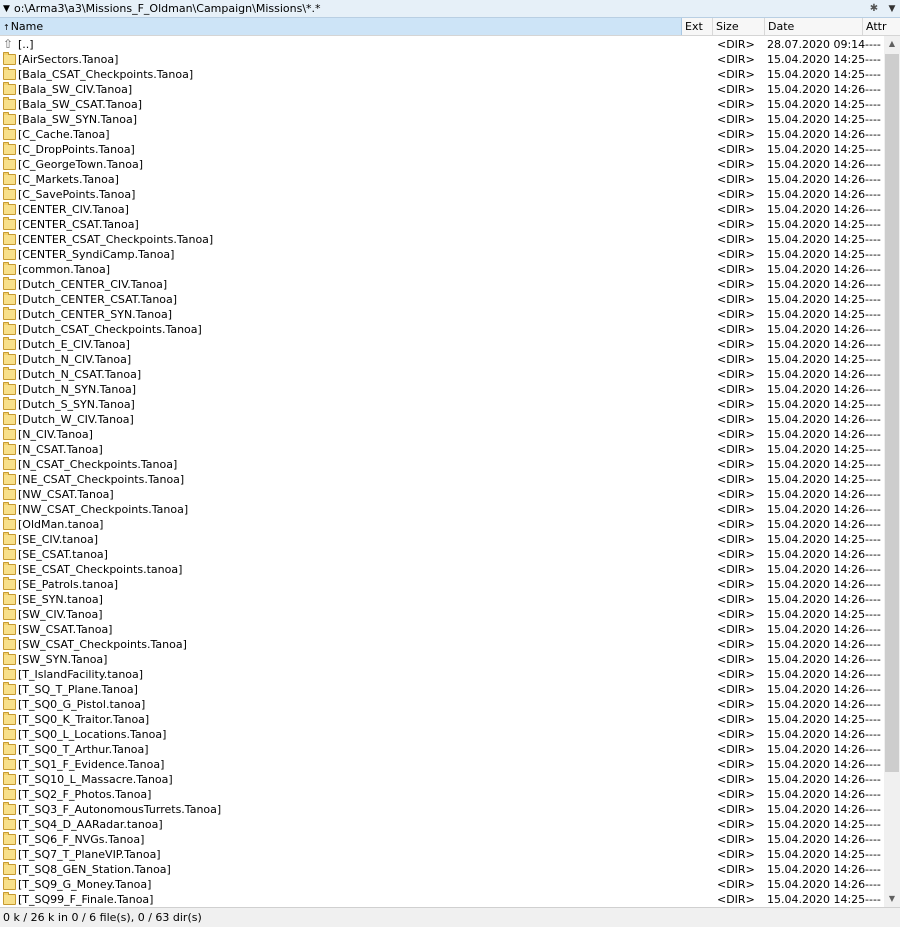  What do you see at coordinates (442, 599) in the screenshot?
I see `file-row: [SE_SYN.tanoa] <DIR> 15.04.2020 14:26 ----` at bounding box center [442, 599].